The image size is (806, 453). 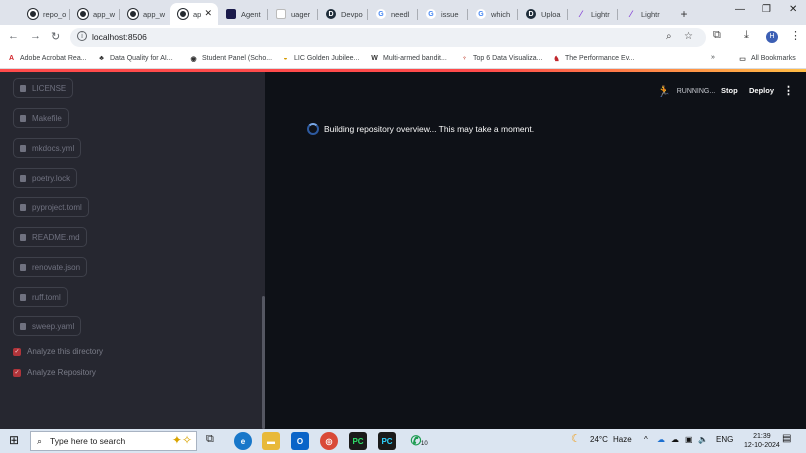 What do you see at coordinates (772, 37) in the screenshot?
I see `avatar: H` at bounding box center [772, 37].